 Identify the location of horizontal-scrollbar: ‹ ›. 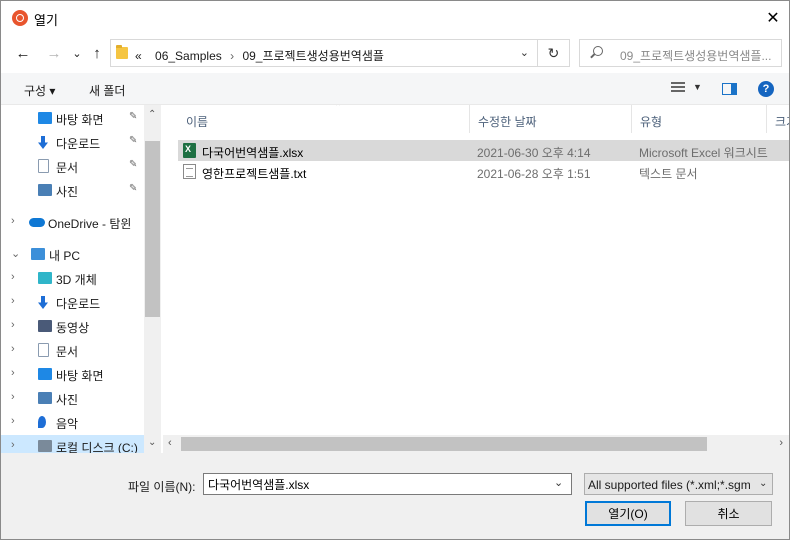
(476, 444).